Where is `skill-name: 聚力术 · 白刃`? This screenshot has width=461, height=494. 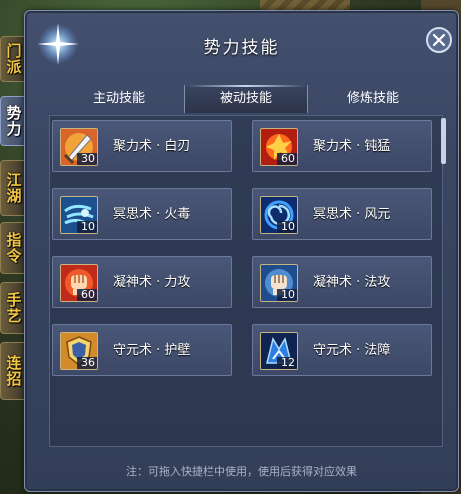 skill-name: 聚力术 · 白刃 is located at coordinates (152, 146).